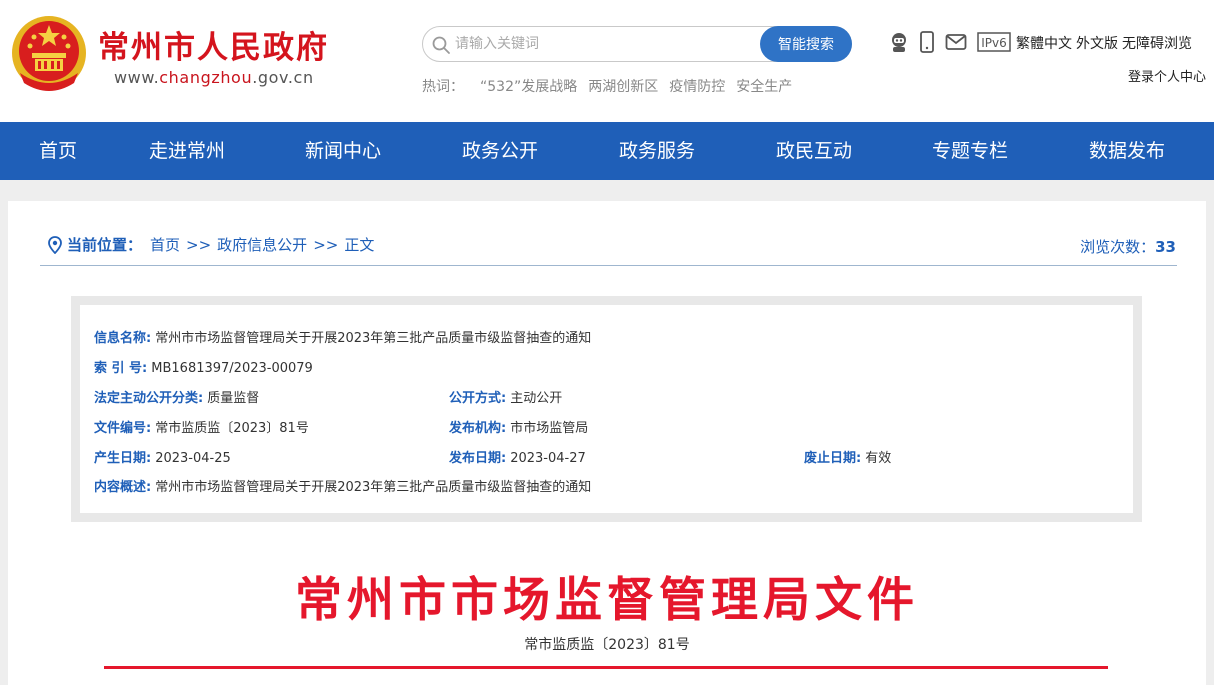  I want to click on mail-icon, so click(956, 42).